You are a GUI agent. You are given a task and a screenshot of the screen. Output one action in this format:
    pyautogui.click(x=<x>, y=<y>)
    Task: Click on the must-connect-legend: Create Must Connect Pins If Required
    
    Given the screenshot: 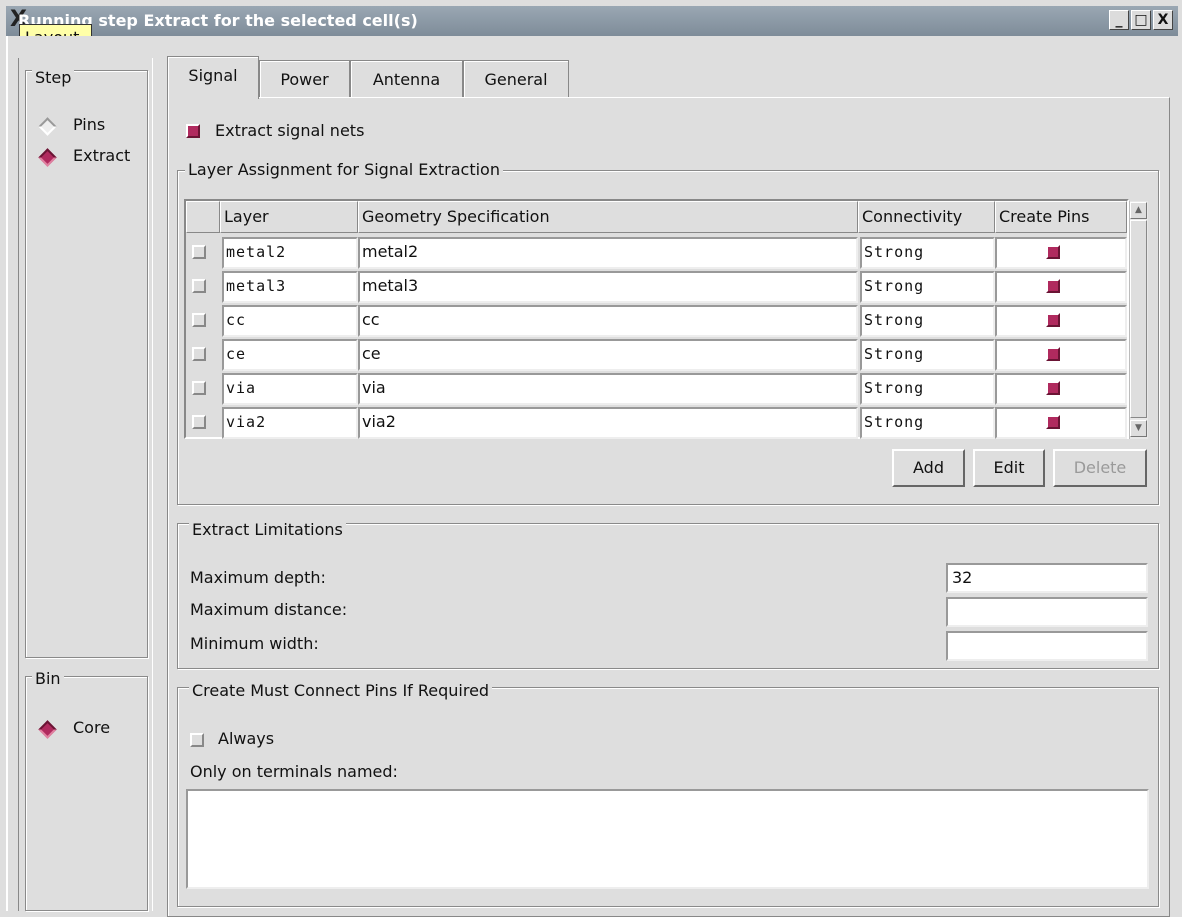 What is the action you would take?
    pyautogui.click(x=341, y=690)
    